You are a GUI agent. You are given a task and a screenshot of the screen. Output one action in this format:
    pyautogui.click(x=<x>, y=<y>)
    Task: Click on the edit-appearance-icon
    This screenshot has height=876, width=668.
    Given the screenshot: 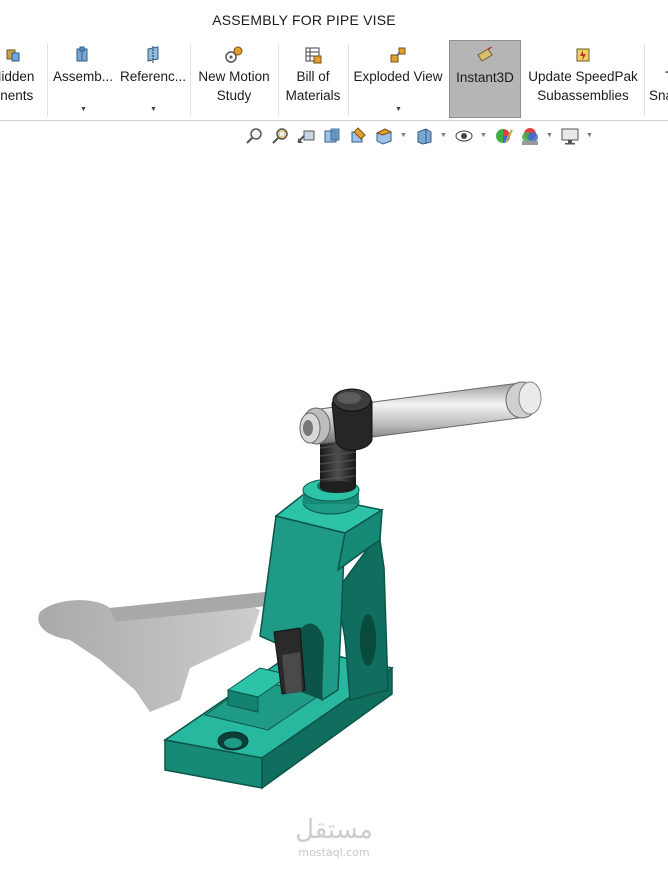 What is the action you would take?
    pyautogui.click(x=504, y=136)
    